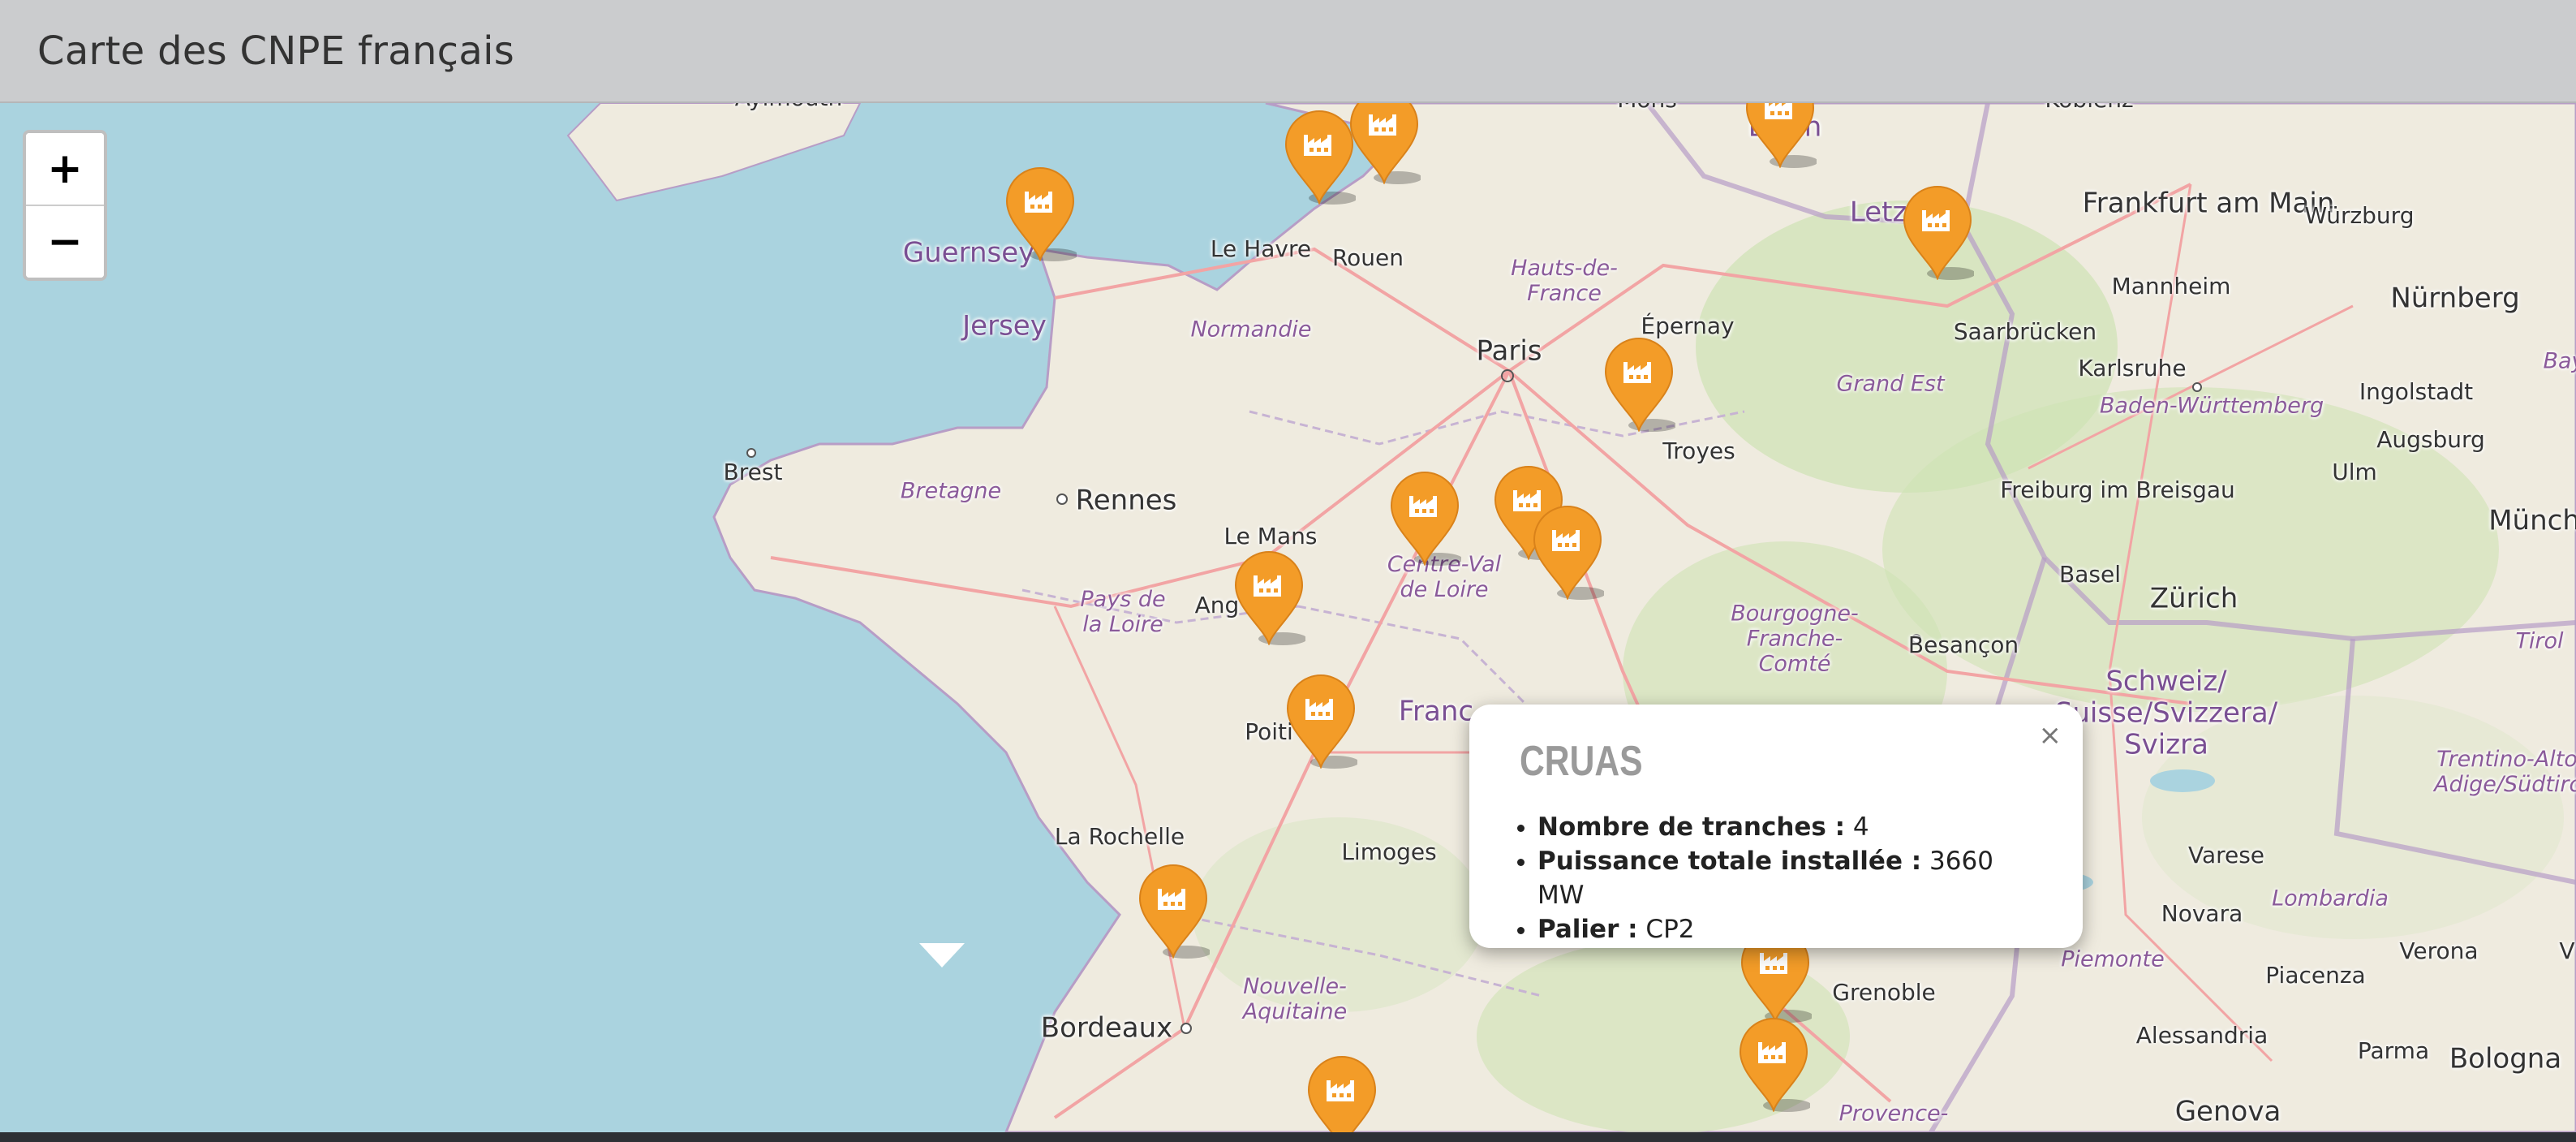 Image resolution: width=2576 pixels, height=1142 pixels. I want to click on city-label-le-havre: Le Havre, so click(1261, 248).